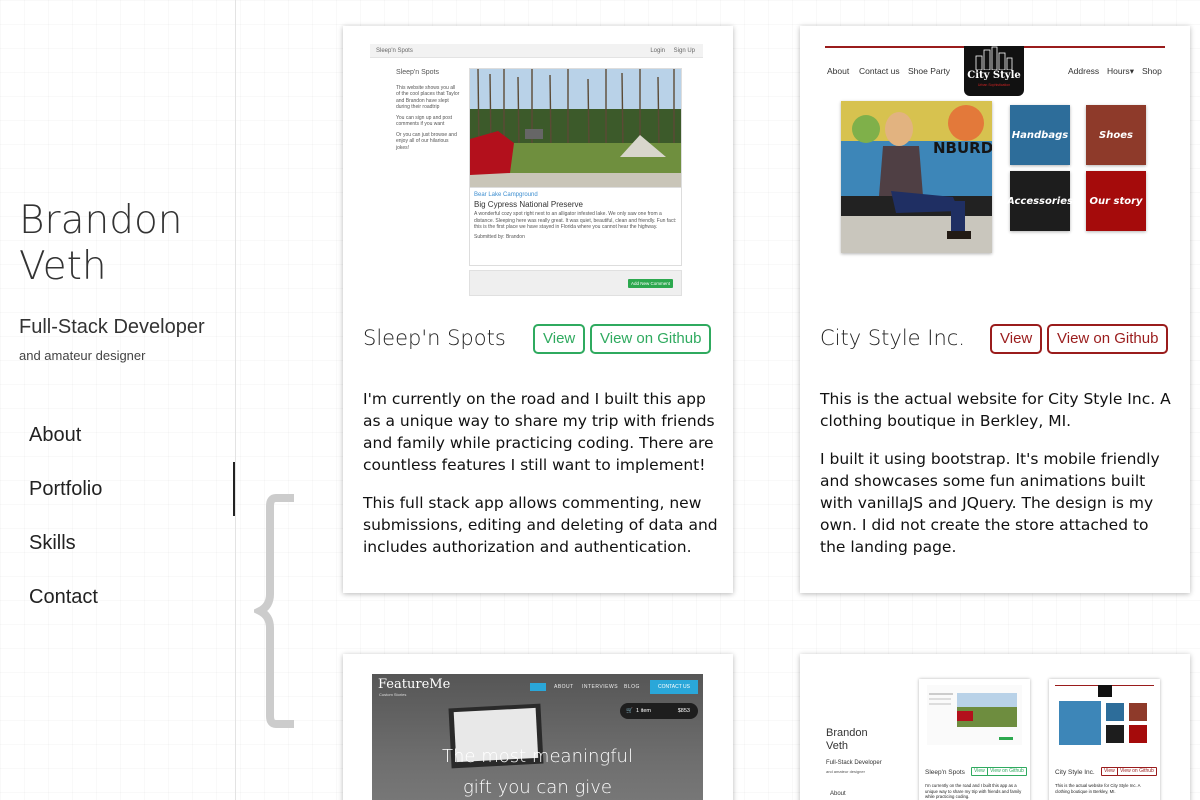  I want to click on preview-login: Login, so click(657, 51).